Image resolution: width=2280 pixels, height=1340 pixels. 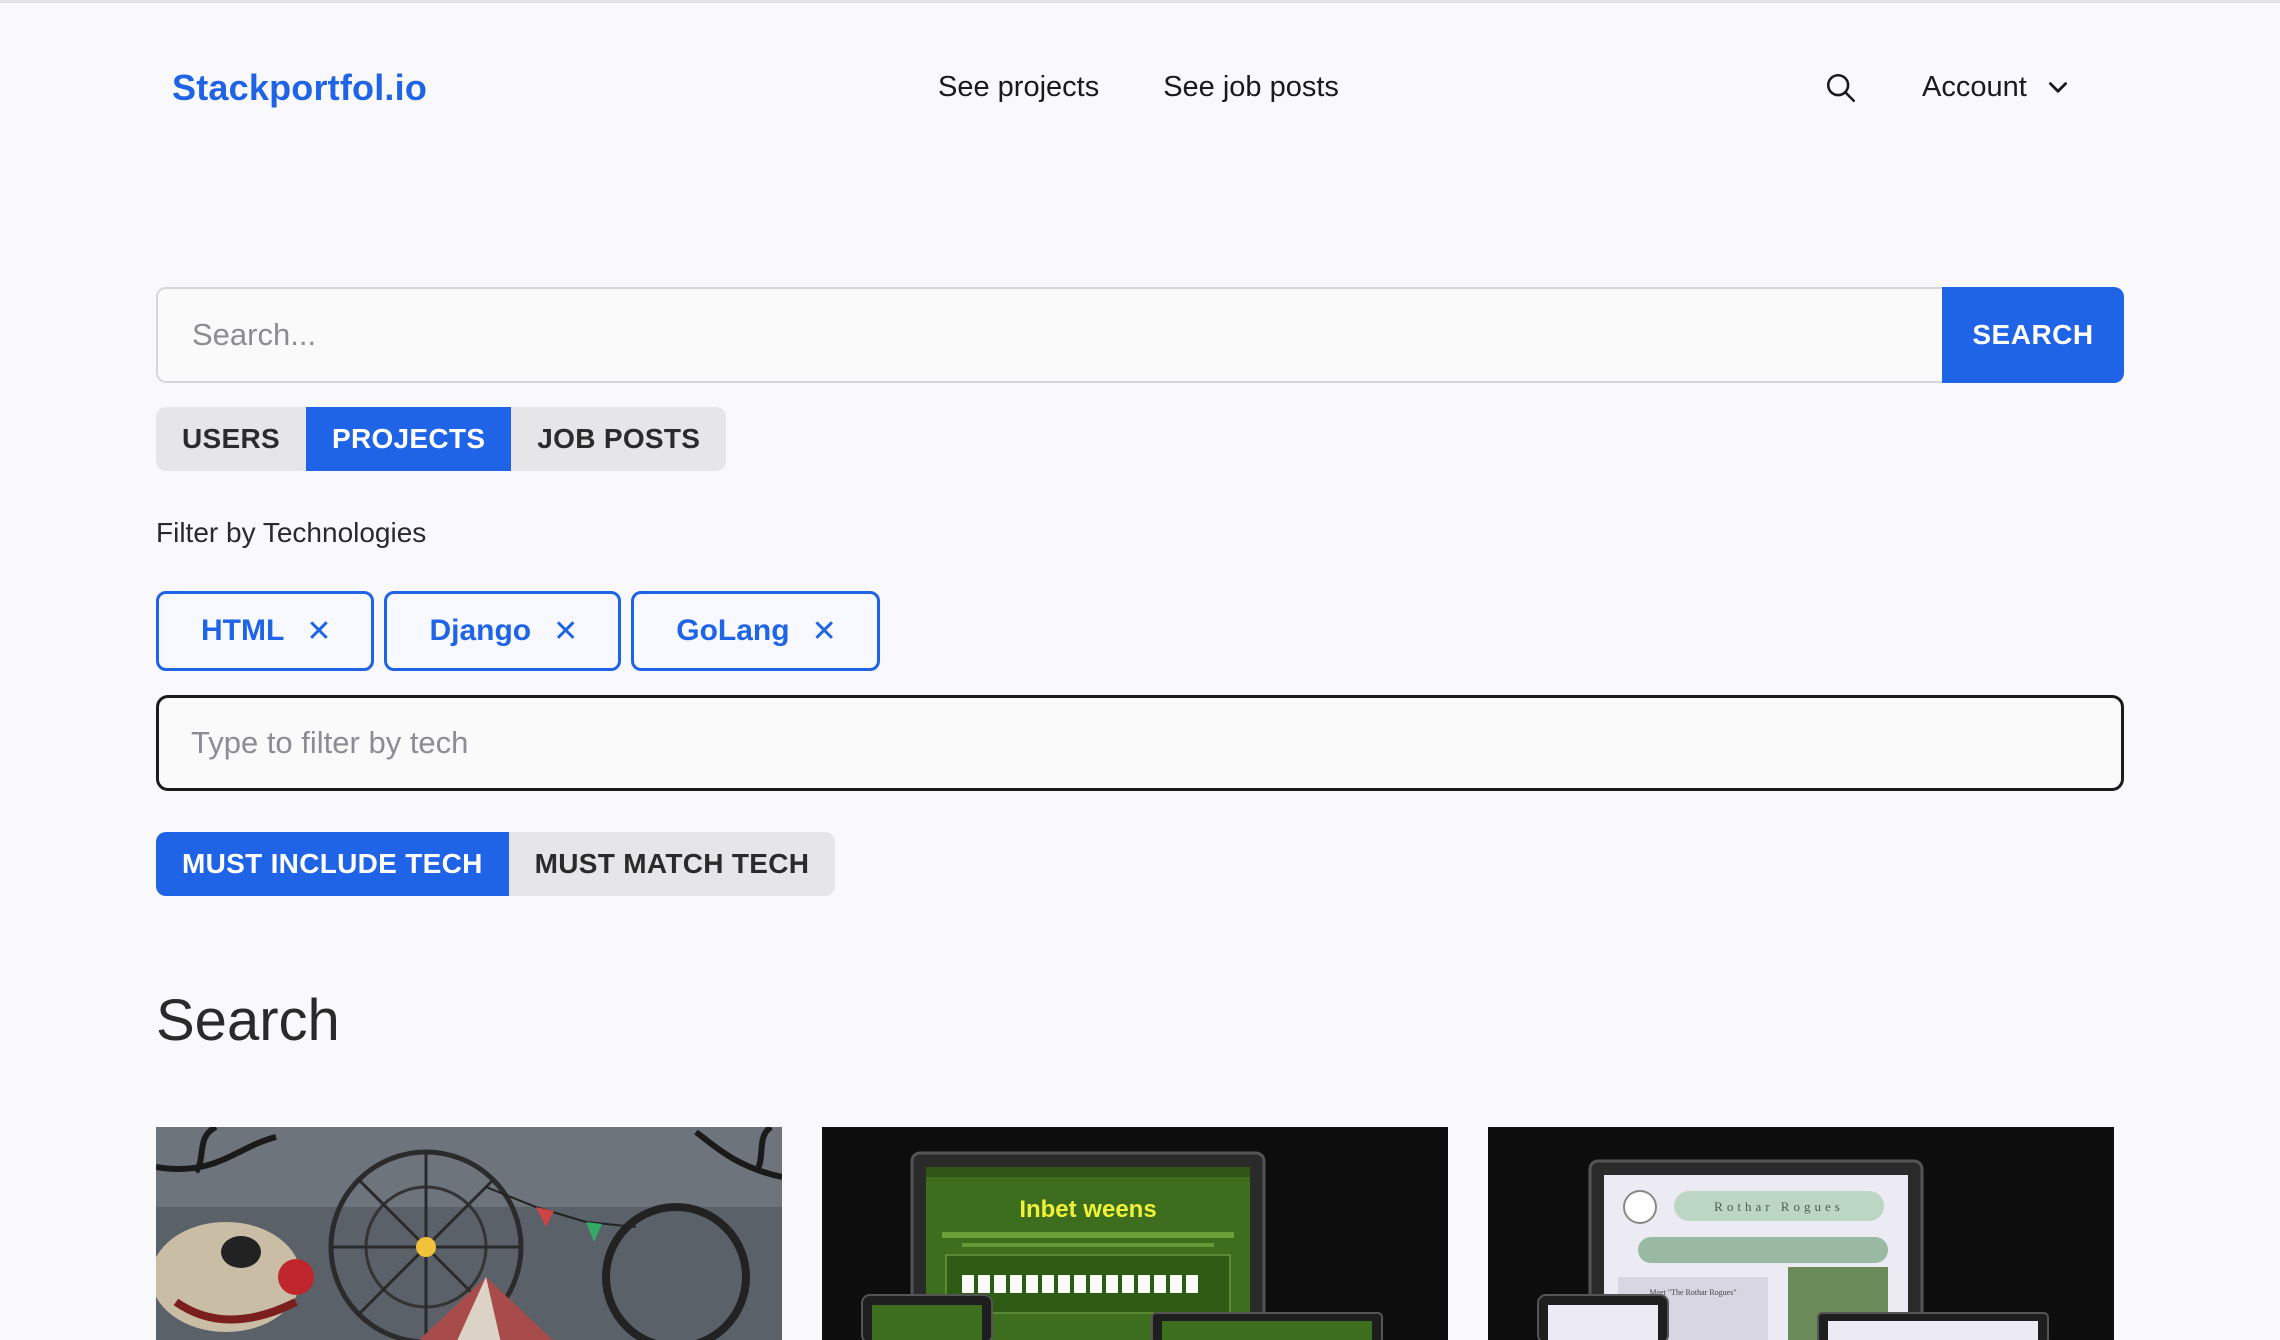 I want to click on nav-see-projects: See projects, so click(x=1018, y=87).